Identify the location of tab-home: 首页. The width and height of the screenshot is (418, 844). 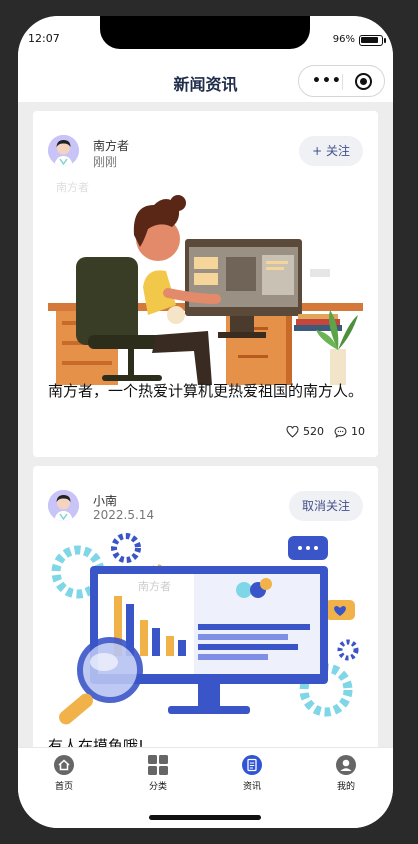
(64, 773).